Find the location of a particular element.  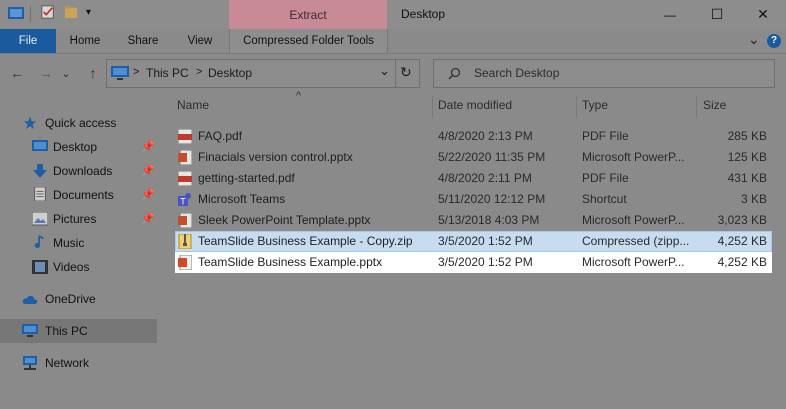

close-button: ✕ is located at coordinates (763, 14).